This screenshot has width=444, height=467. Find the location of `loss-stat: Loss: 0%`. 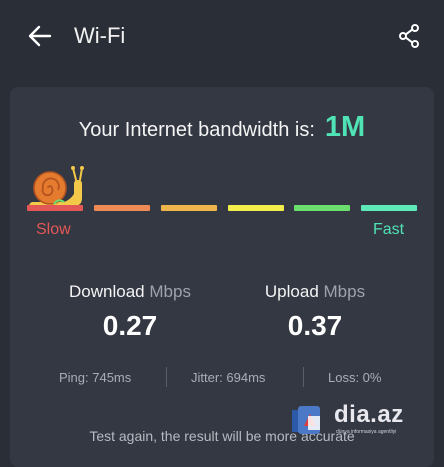

loss-stat: Loss: 0% is located at coordinates (355, 377).